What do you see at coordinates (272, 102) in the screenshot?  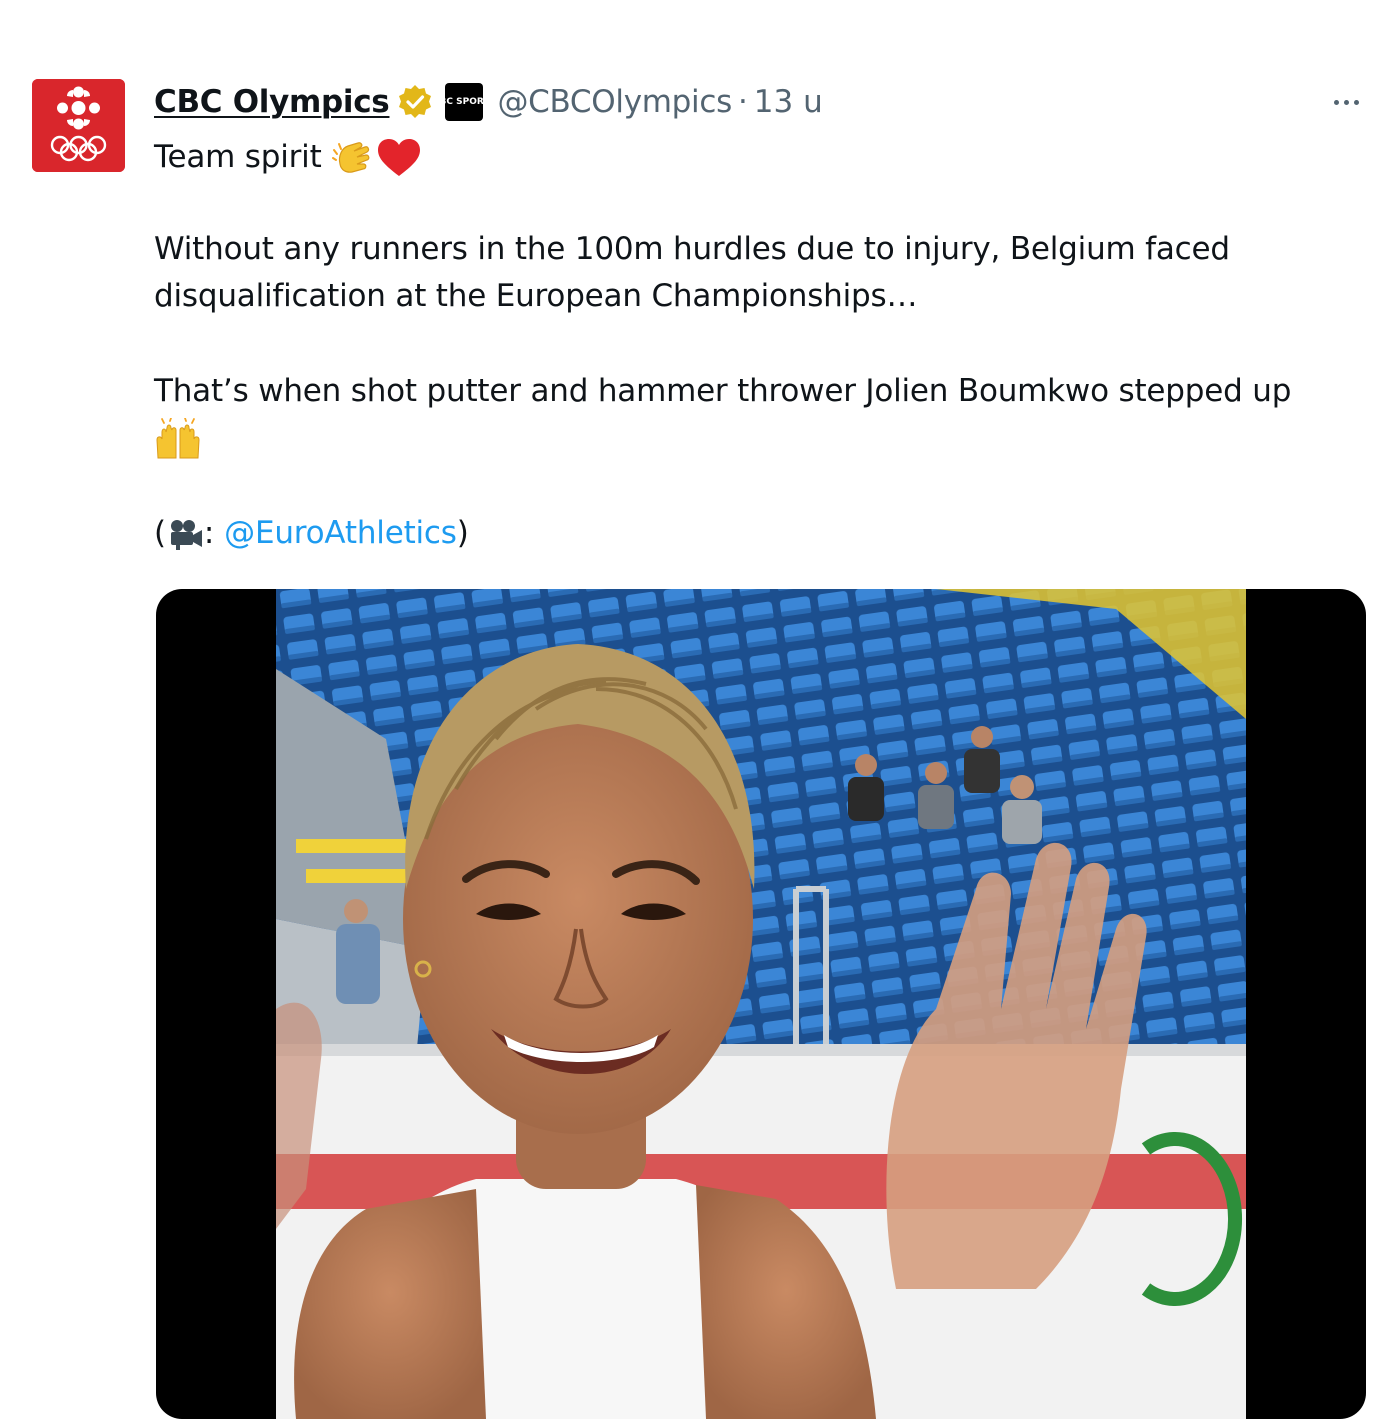 I see `author-display-name: CBC Olympics` at bounding box center [272, 102].